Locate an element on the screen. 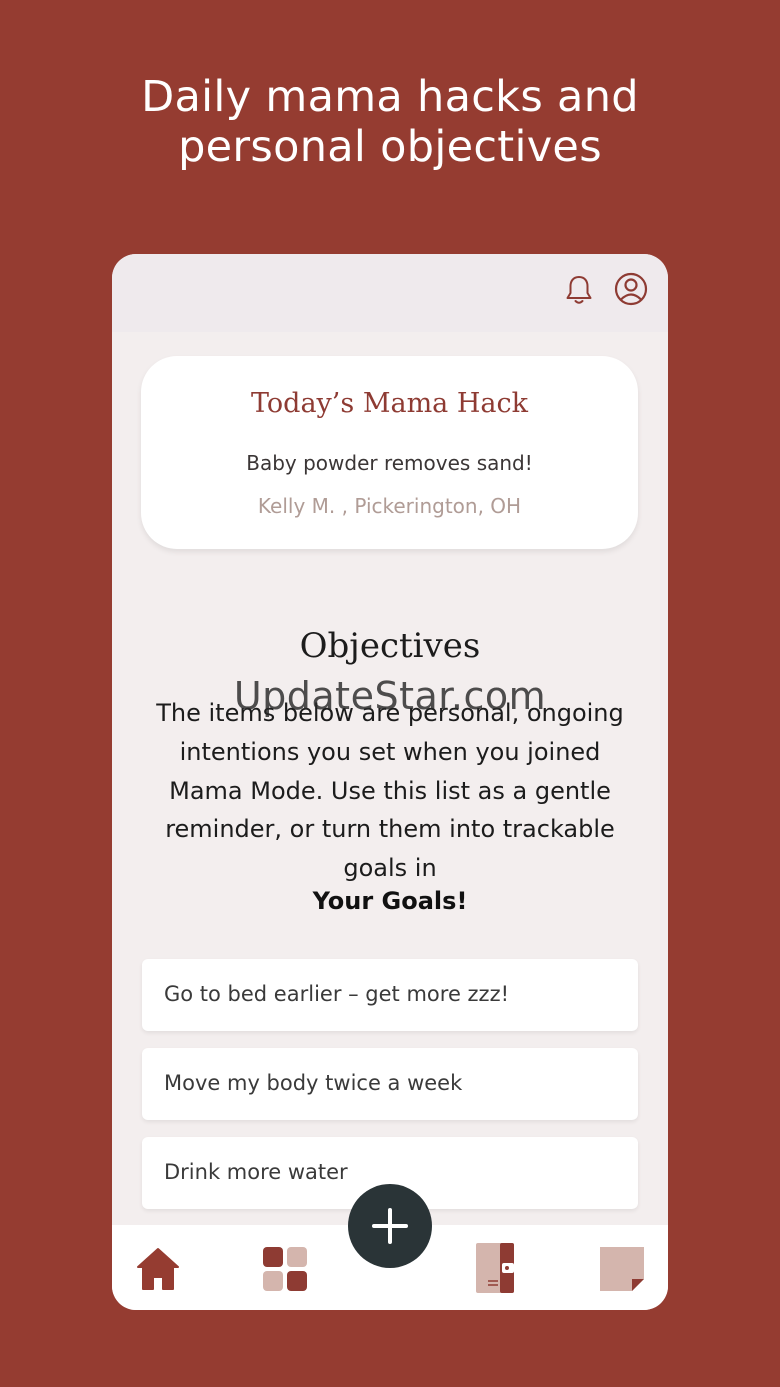 This screenshot has width=780, height=1387. add-icon is located at coordinates (390, 1226).